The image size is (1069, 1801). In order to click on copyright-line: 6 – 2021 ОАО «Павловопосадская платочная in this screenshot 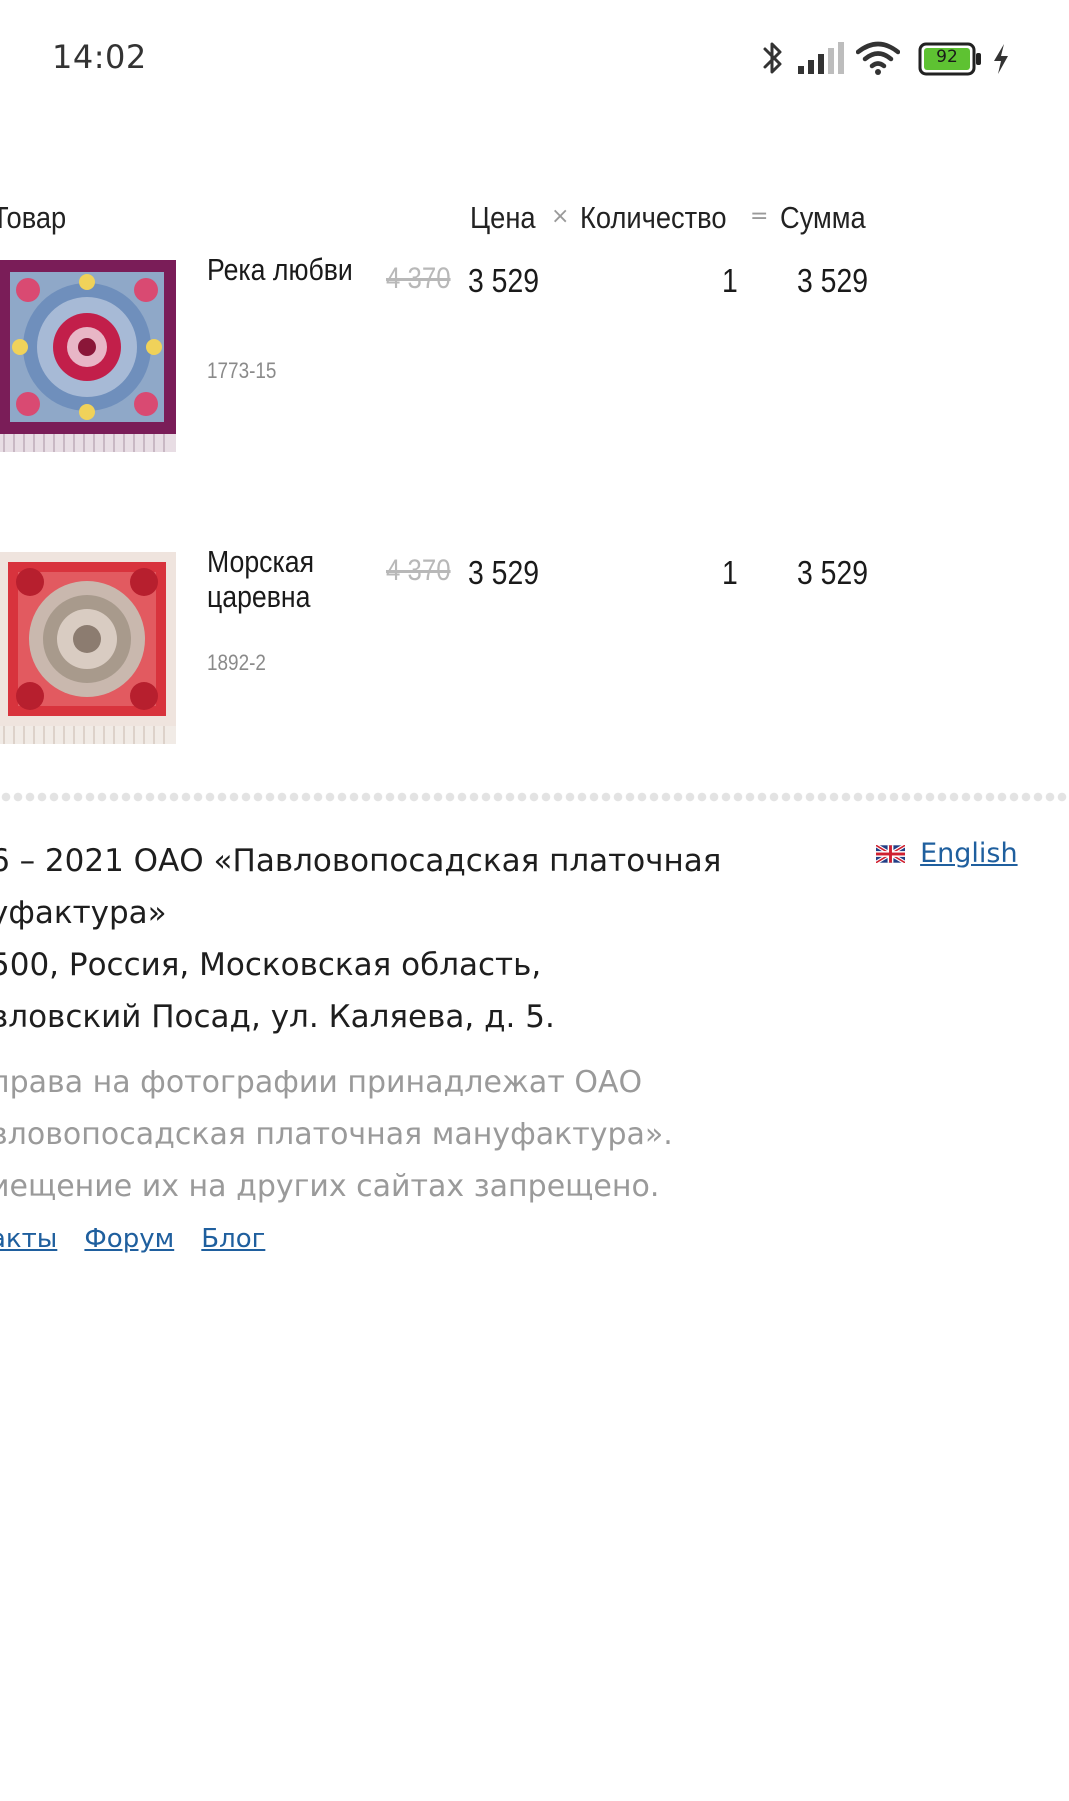, I will do `click(361, 861)`.